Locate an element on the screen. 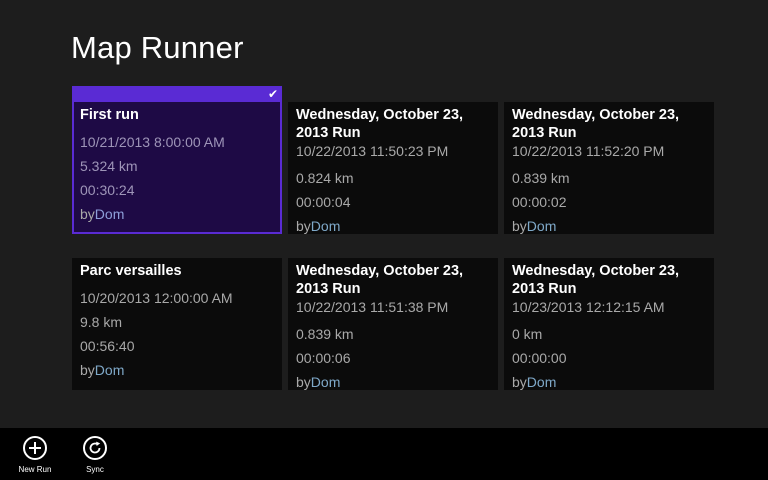 The height and width of the screenshot is (480, 768). page-title: Map Runner is located at coordinates (157, 47).